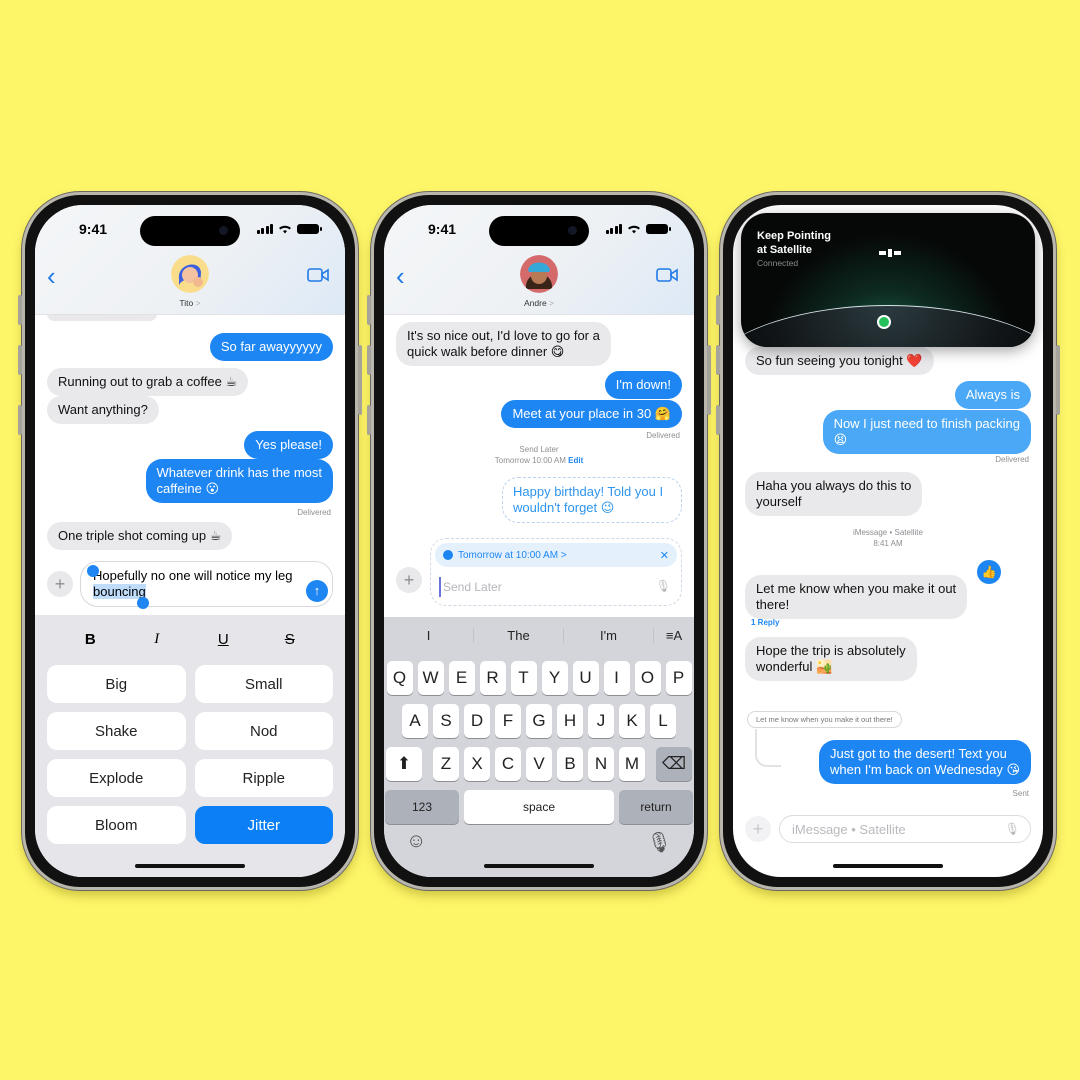 This screenshot has height=1080, width=1080. What do you see at coordinates (446, 721) in the screenshot?
I see `key: S` at bounding box center [446, 721].